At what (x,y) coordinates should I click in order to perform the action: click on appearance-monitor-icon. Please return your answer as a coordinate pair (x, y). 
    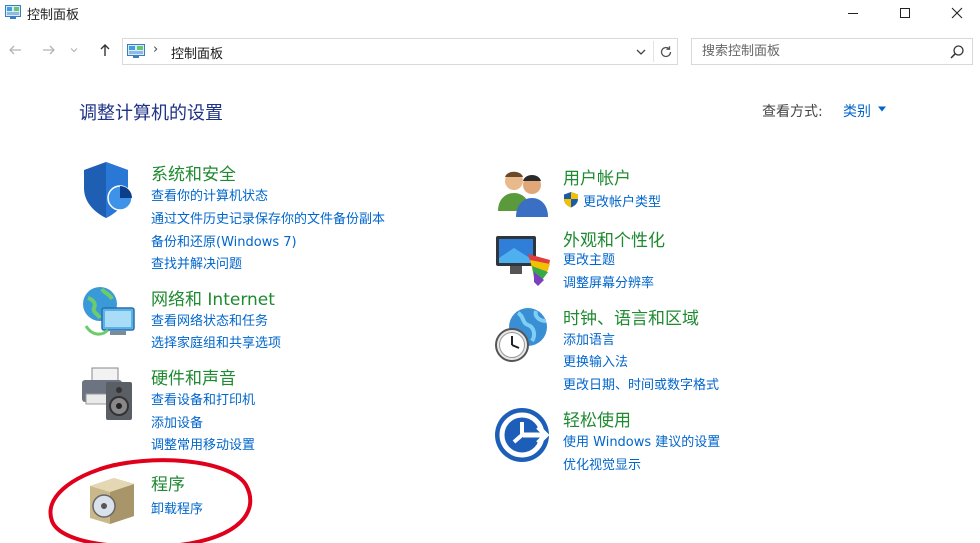
    Looking at the image, I should click on (524, 260).